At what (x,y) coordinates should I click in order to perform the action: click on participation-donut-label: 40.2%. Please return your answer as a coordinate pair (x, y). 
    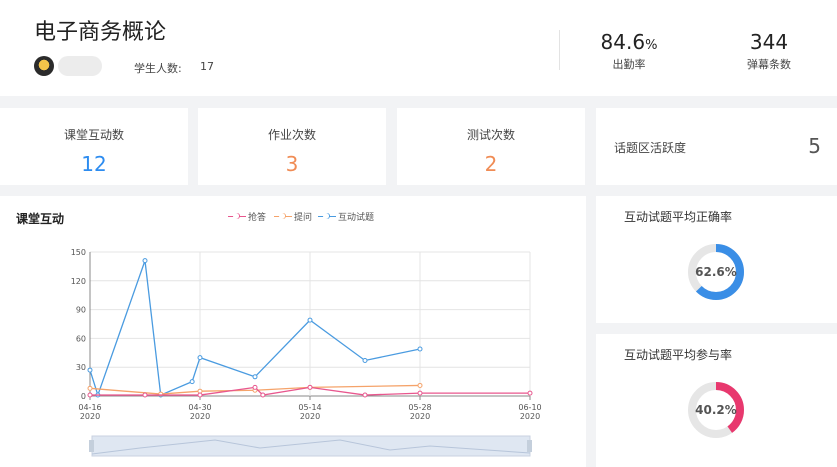
    Looking at the image, I should click on (716, 410).